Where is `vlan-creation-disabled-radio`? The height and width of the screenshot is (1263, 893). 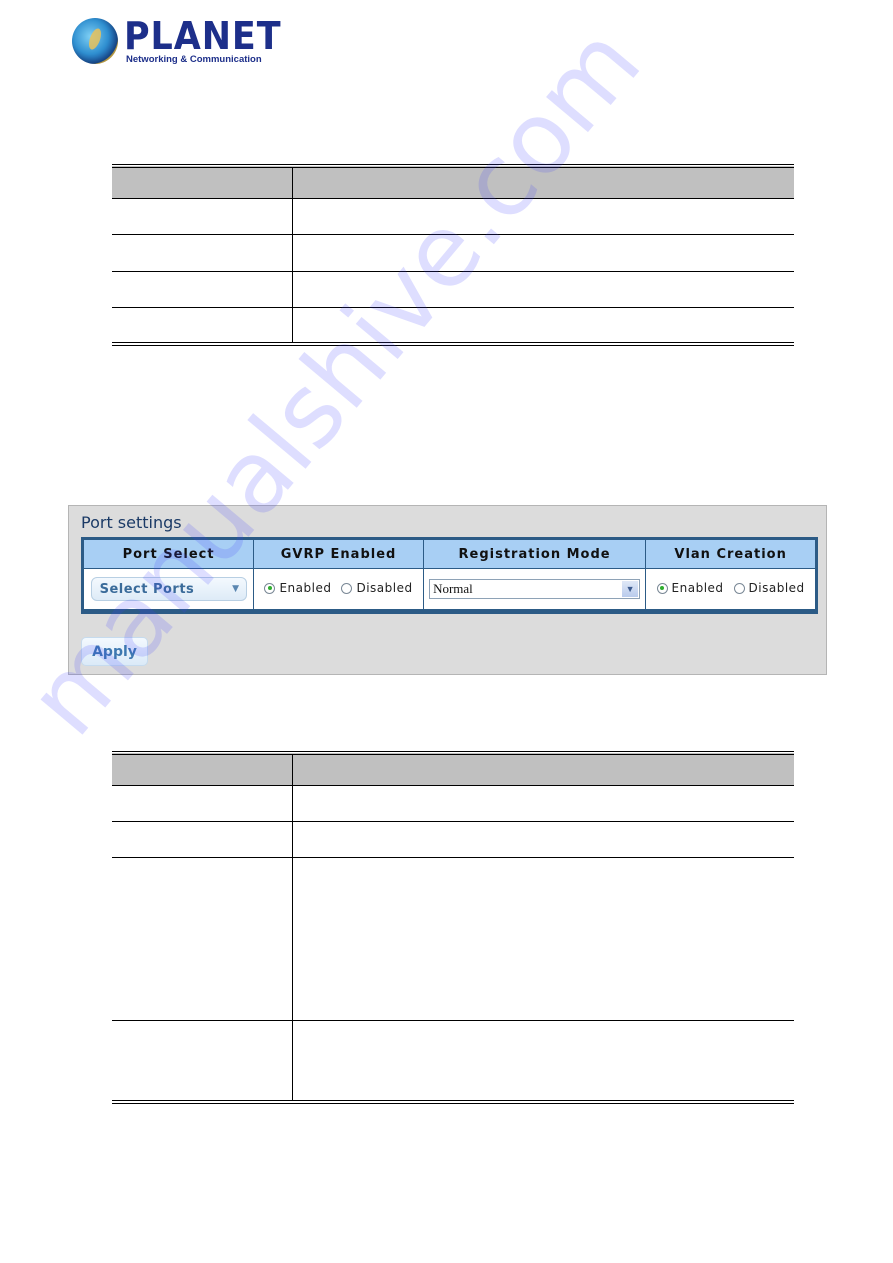
vlan-creation-disabled-radio is located at coordinates (739, 588).